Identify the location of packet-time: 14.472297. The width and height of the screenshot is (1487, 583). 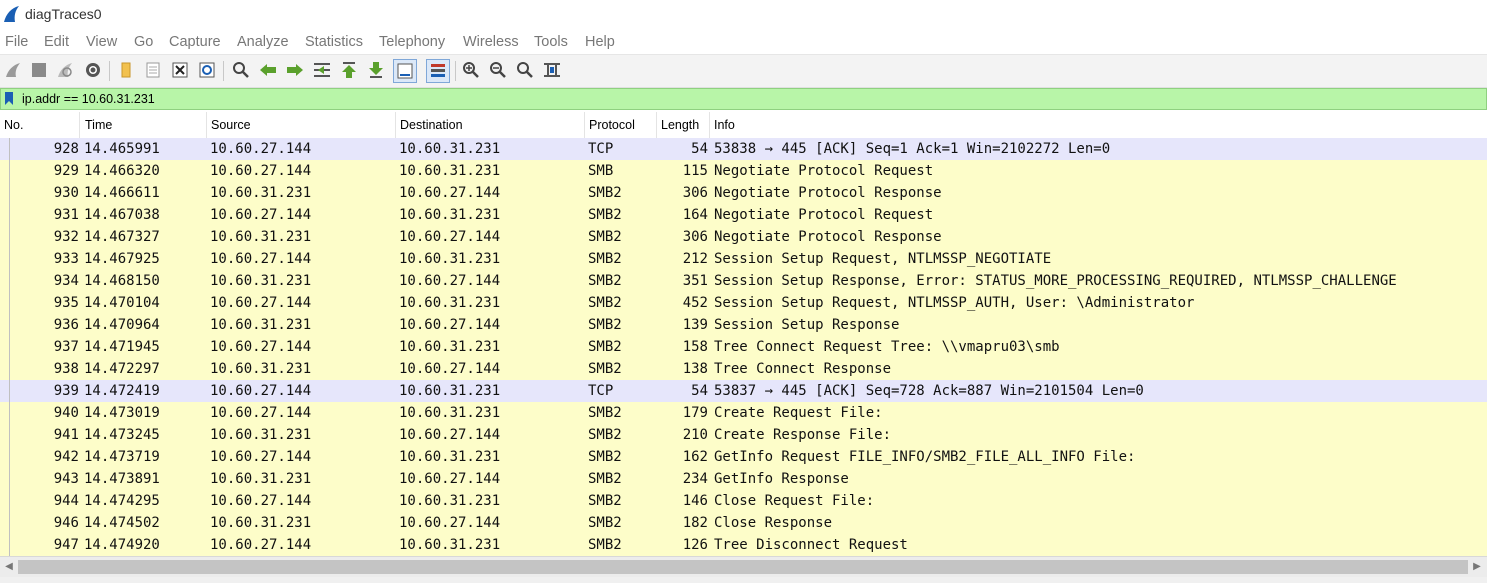
(122, 369).